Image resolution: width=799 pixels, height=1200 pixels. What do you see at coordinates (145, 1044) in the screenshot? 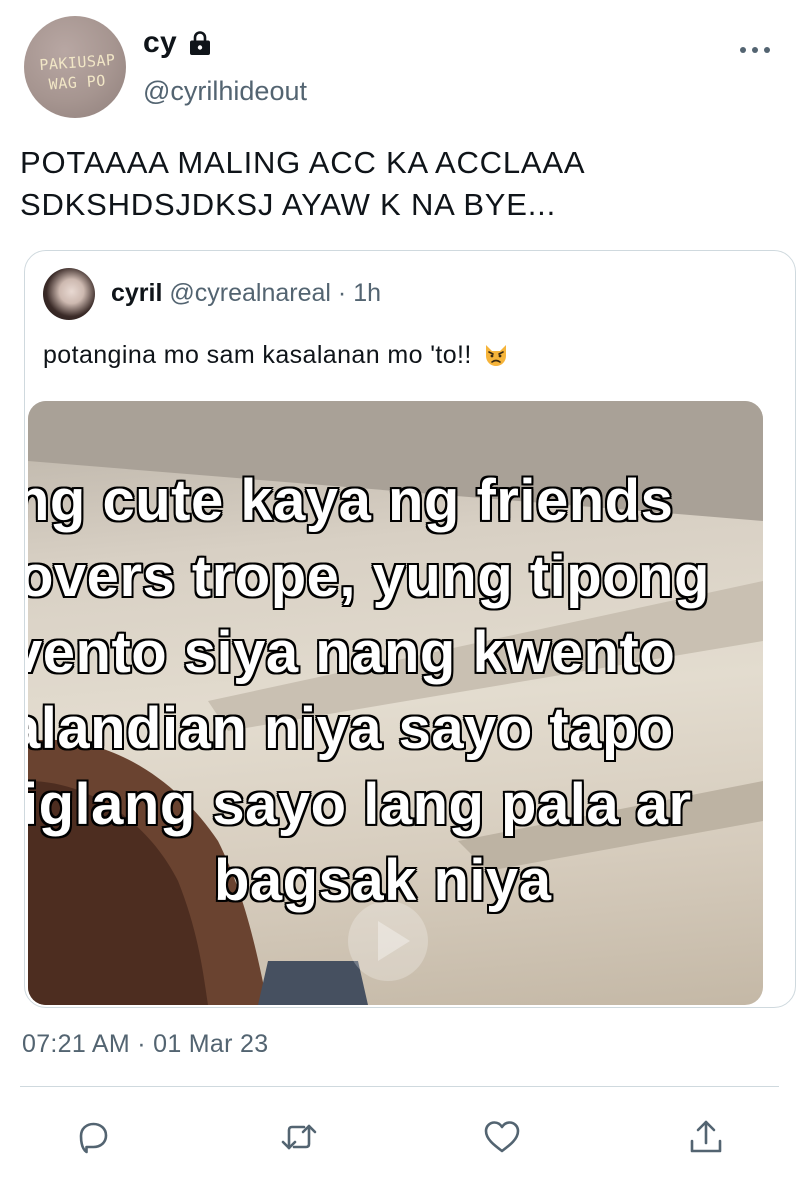
I see `tweet-timestamp: 07:21 AM · 01 Mar 23` at bounding box center [145, 1044].